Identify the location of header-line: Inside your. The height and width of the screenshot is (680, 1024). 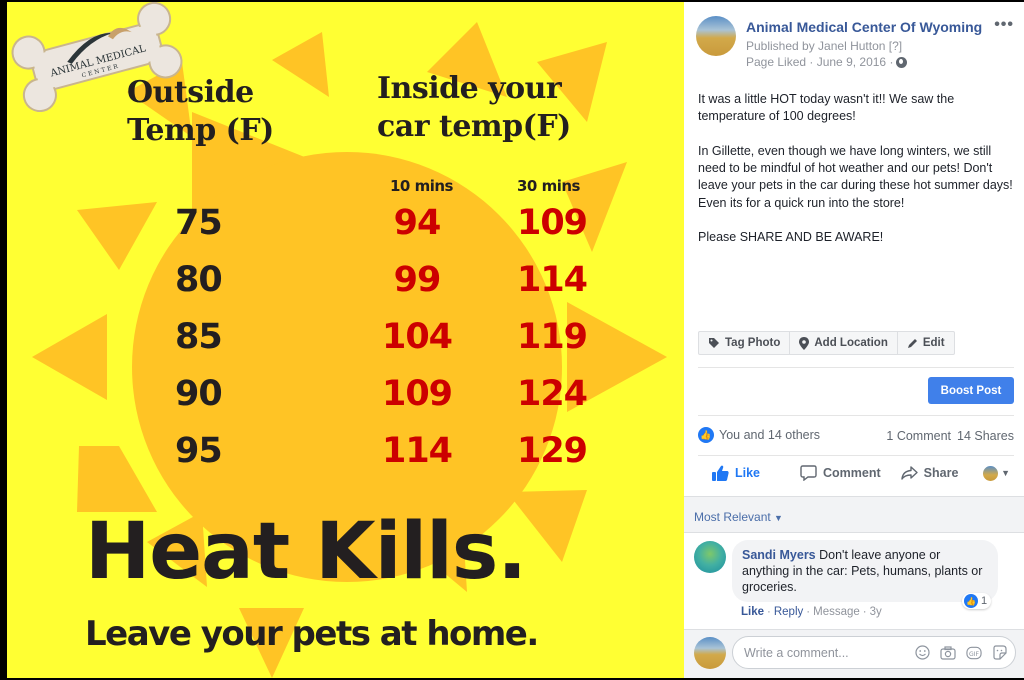
(469, 88).